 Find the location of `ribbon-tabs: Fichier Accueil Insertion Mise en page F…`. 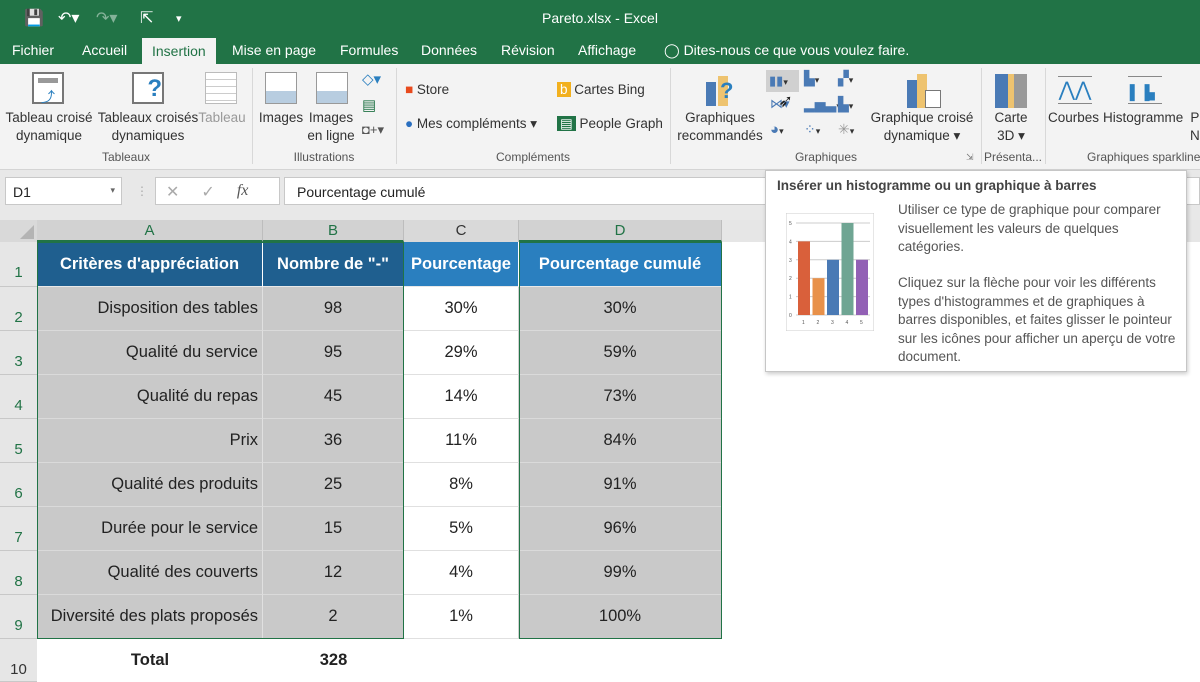

ribbon-tabs: Fichier Accueil Insertion Mise en page F… is located at coordinates (600, 51).